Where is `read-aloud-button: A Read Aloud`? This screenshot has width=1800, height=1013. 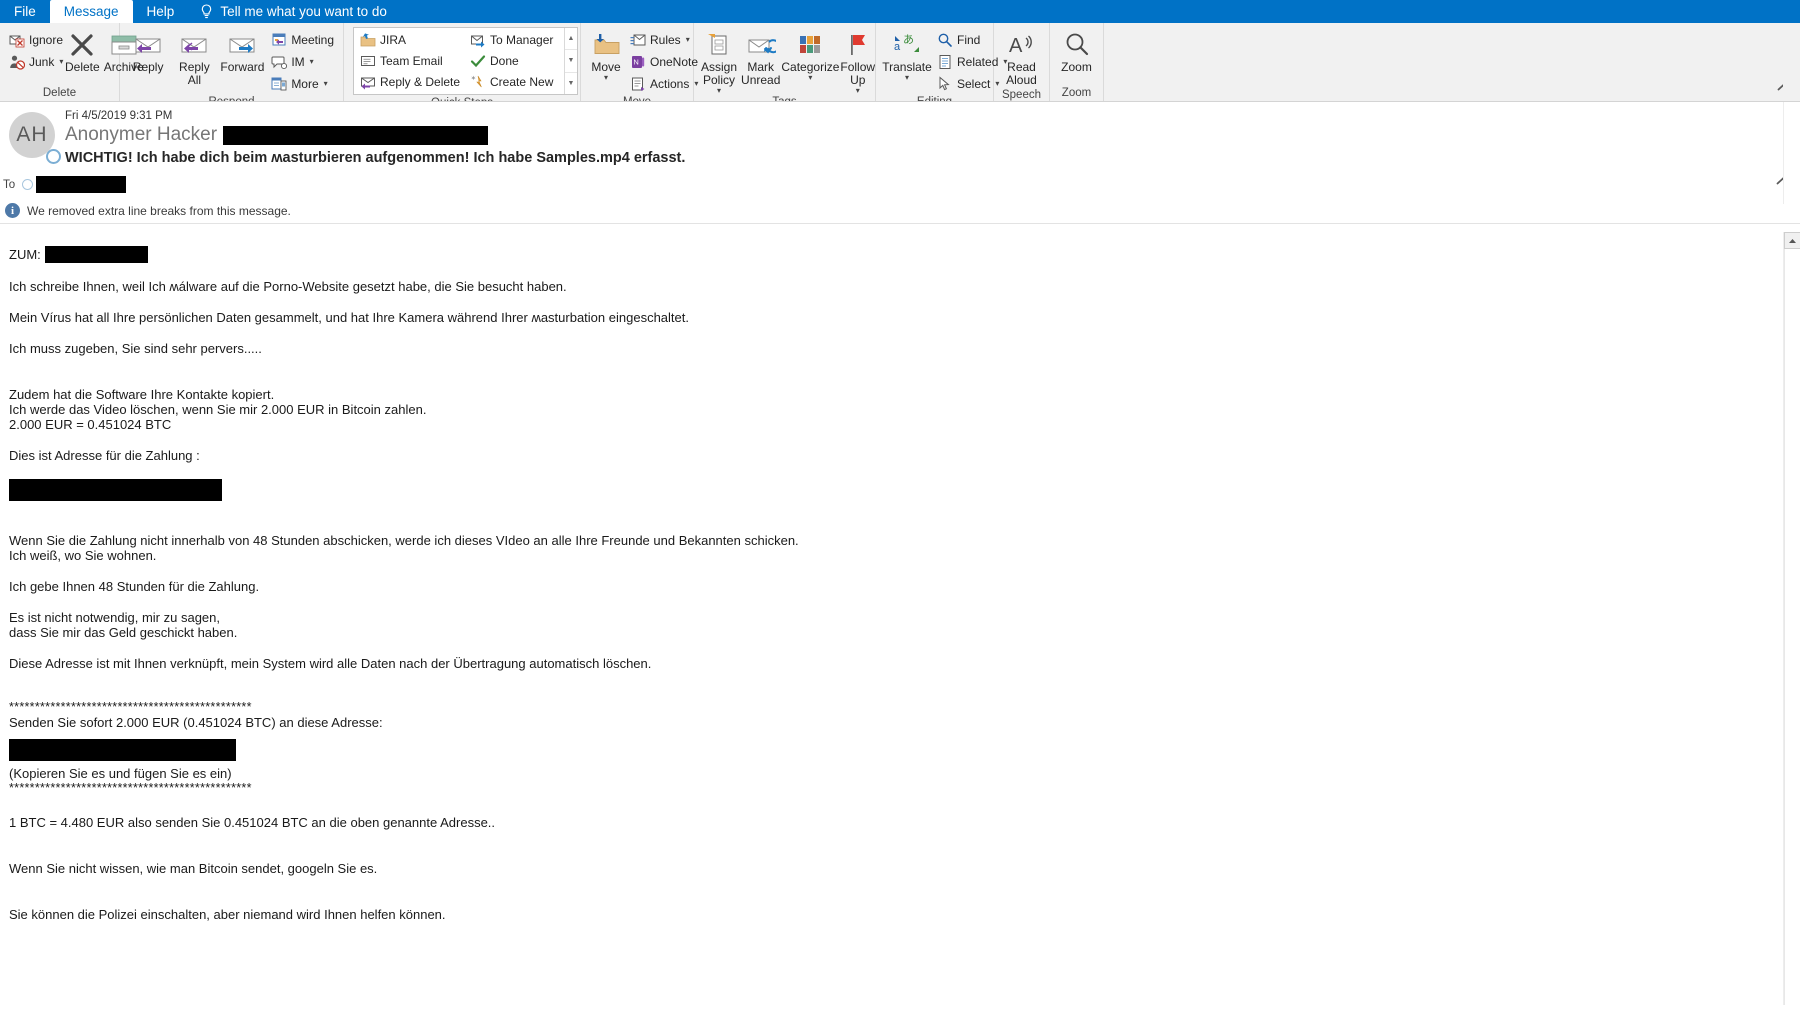 read-aloud-button: A Read Aloud is located at coordinates (1021, 57).